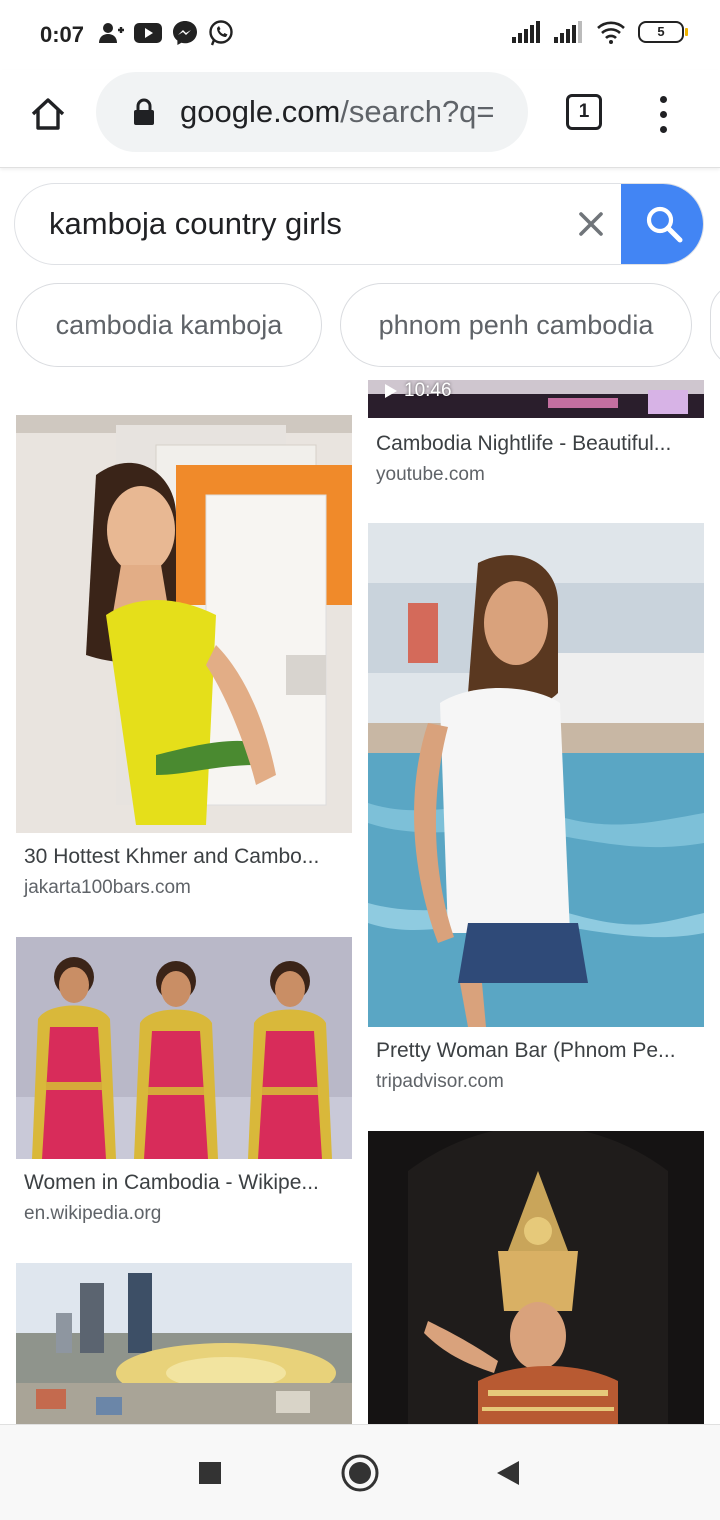 This screenshot has height=1520, width=720. I want to click on result-domain: youtube.com, so click(430, 474).